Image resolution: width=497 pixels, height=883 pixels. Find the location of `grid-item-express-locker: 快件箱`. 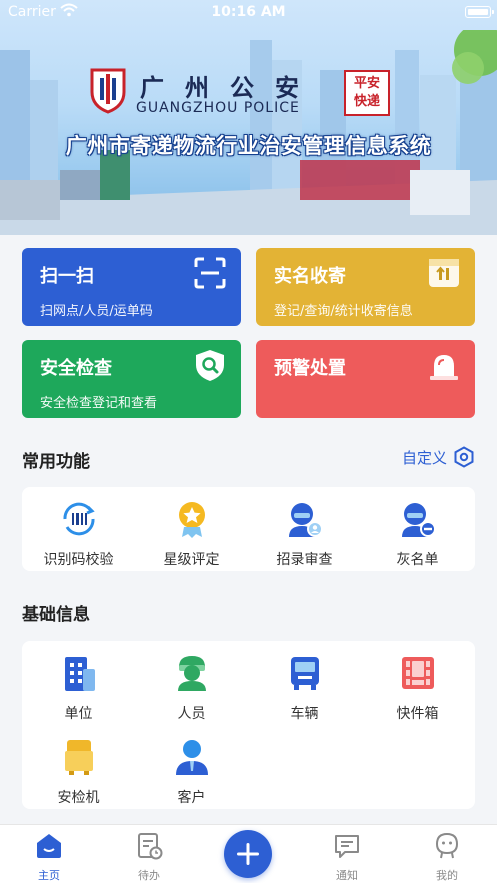

grid-item-express-locker: 快件箱 is located at coordinates (417, 688).